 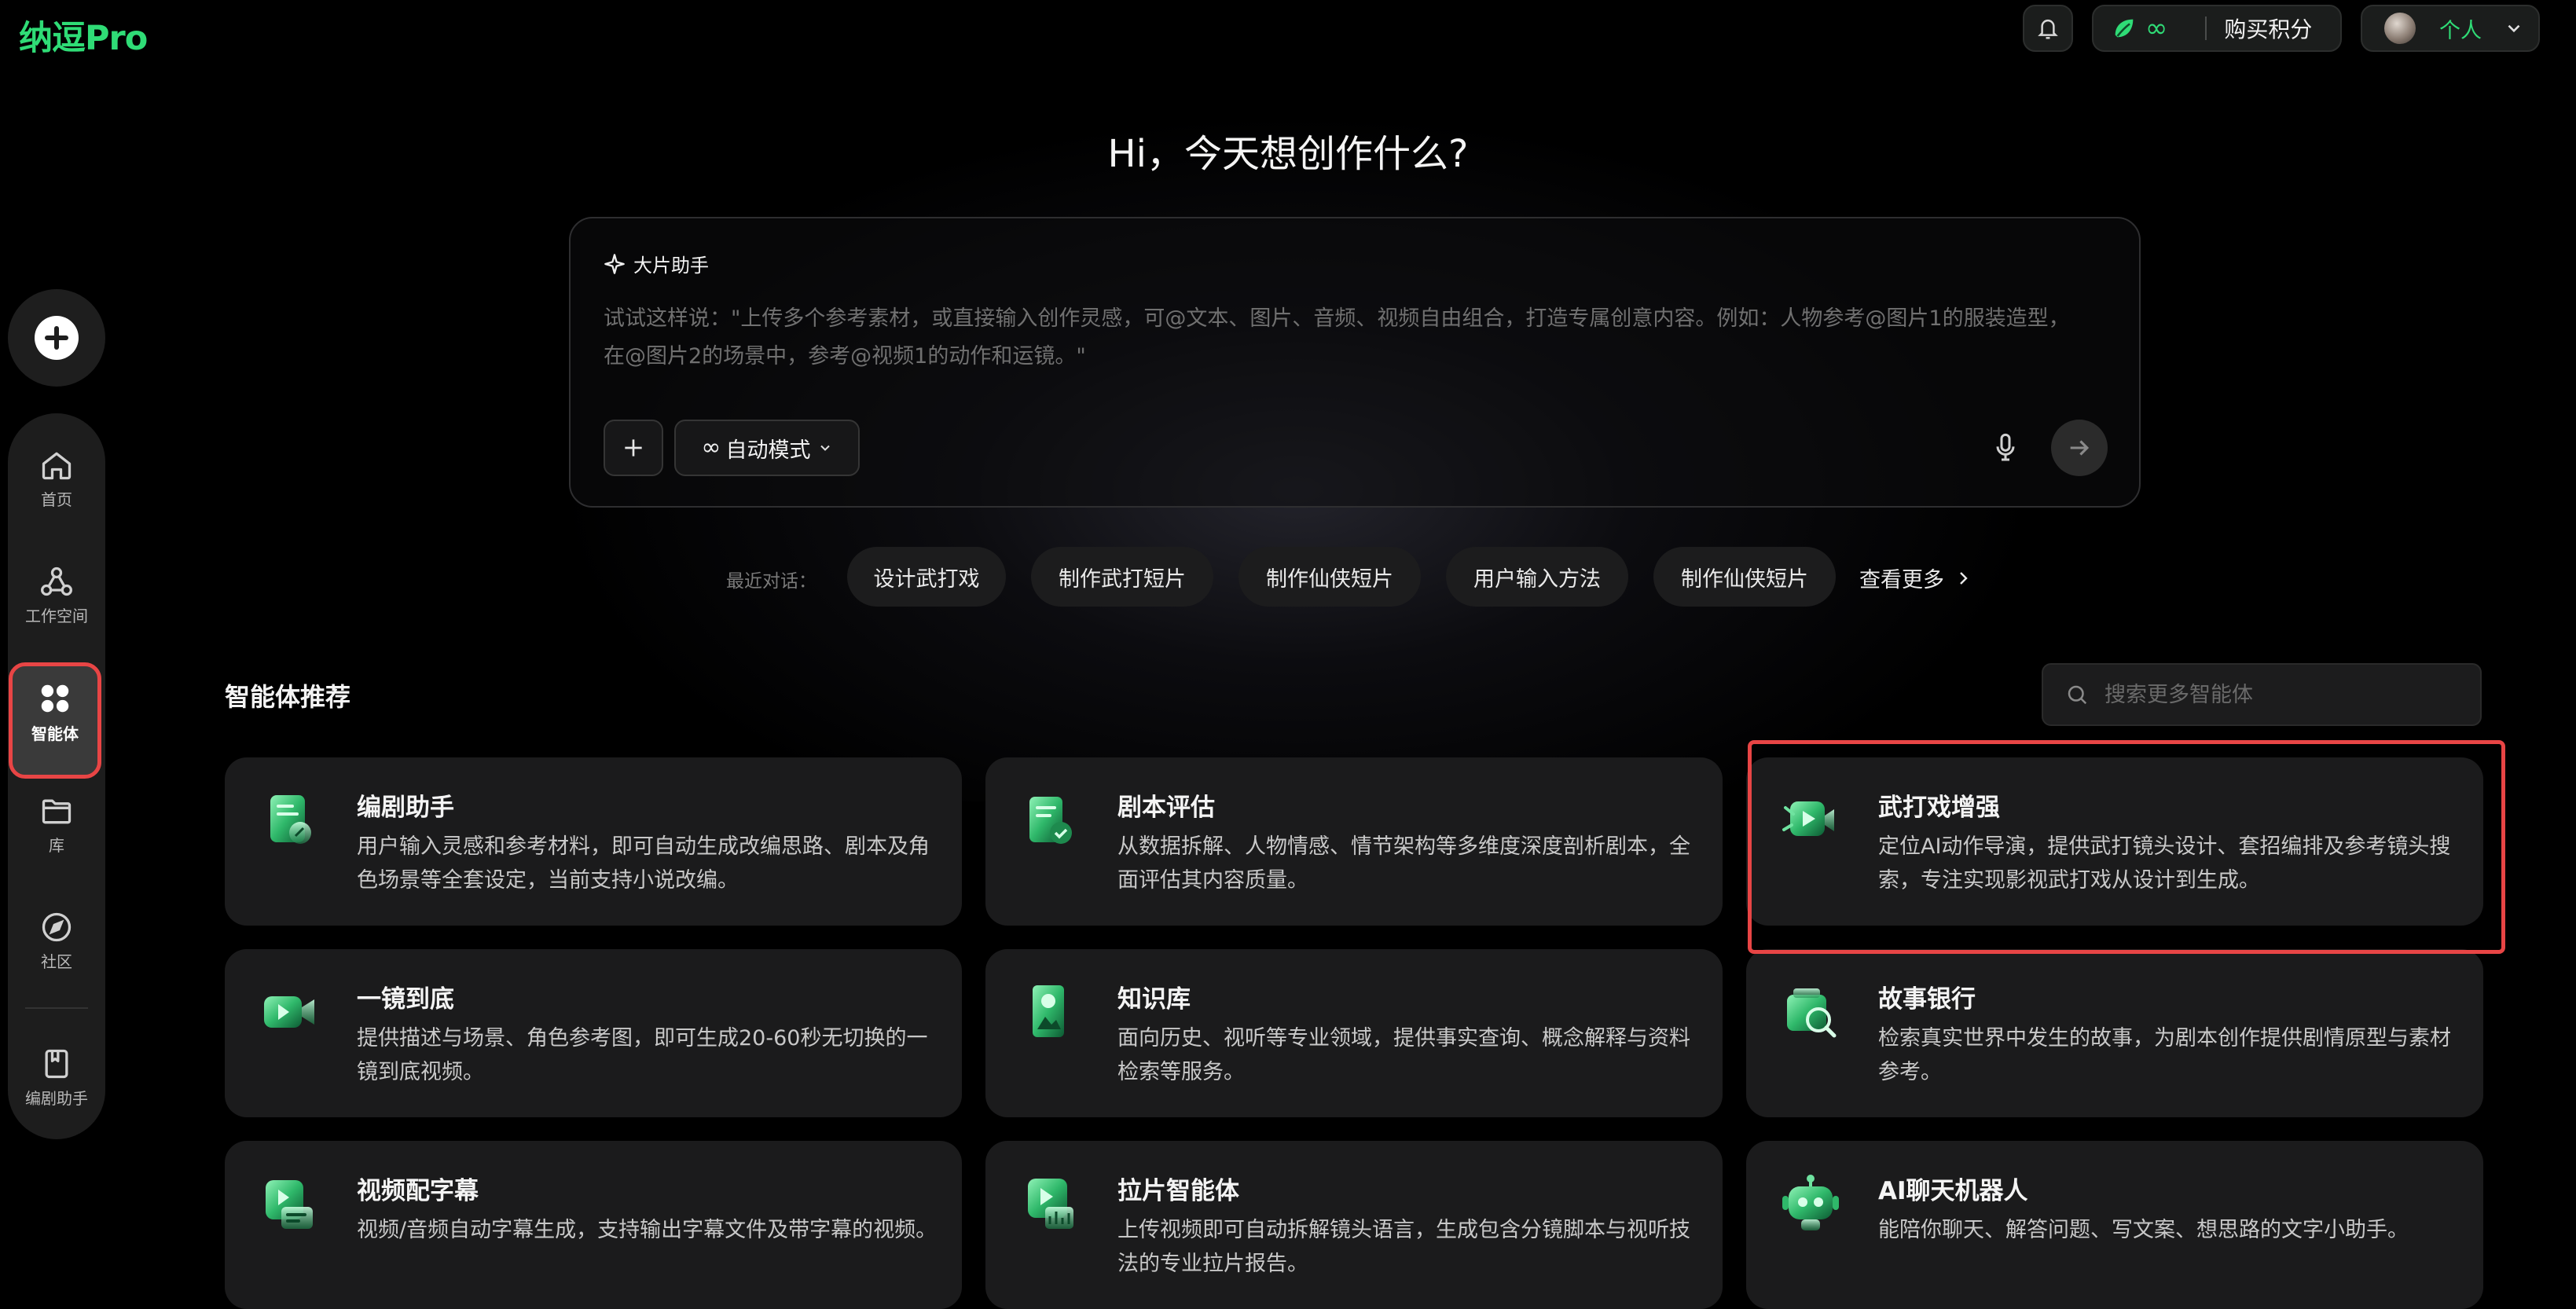 What do you see at coordinates (55, 698) in the screenshot?
I see `agents-grid-icon` at bounding box center [55, 698].